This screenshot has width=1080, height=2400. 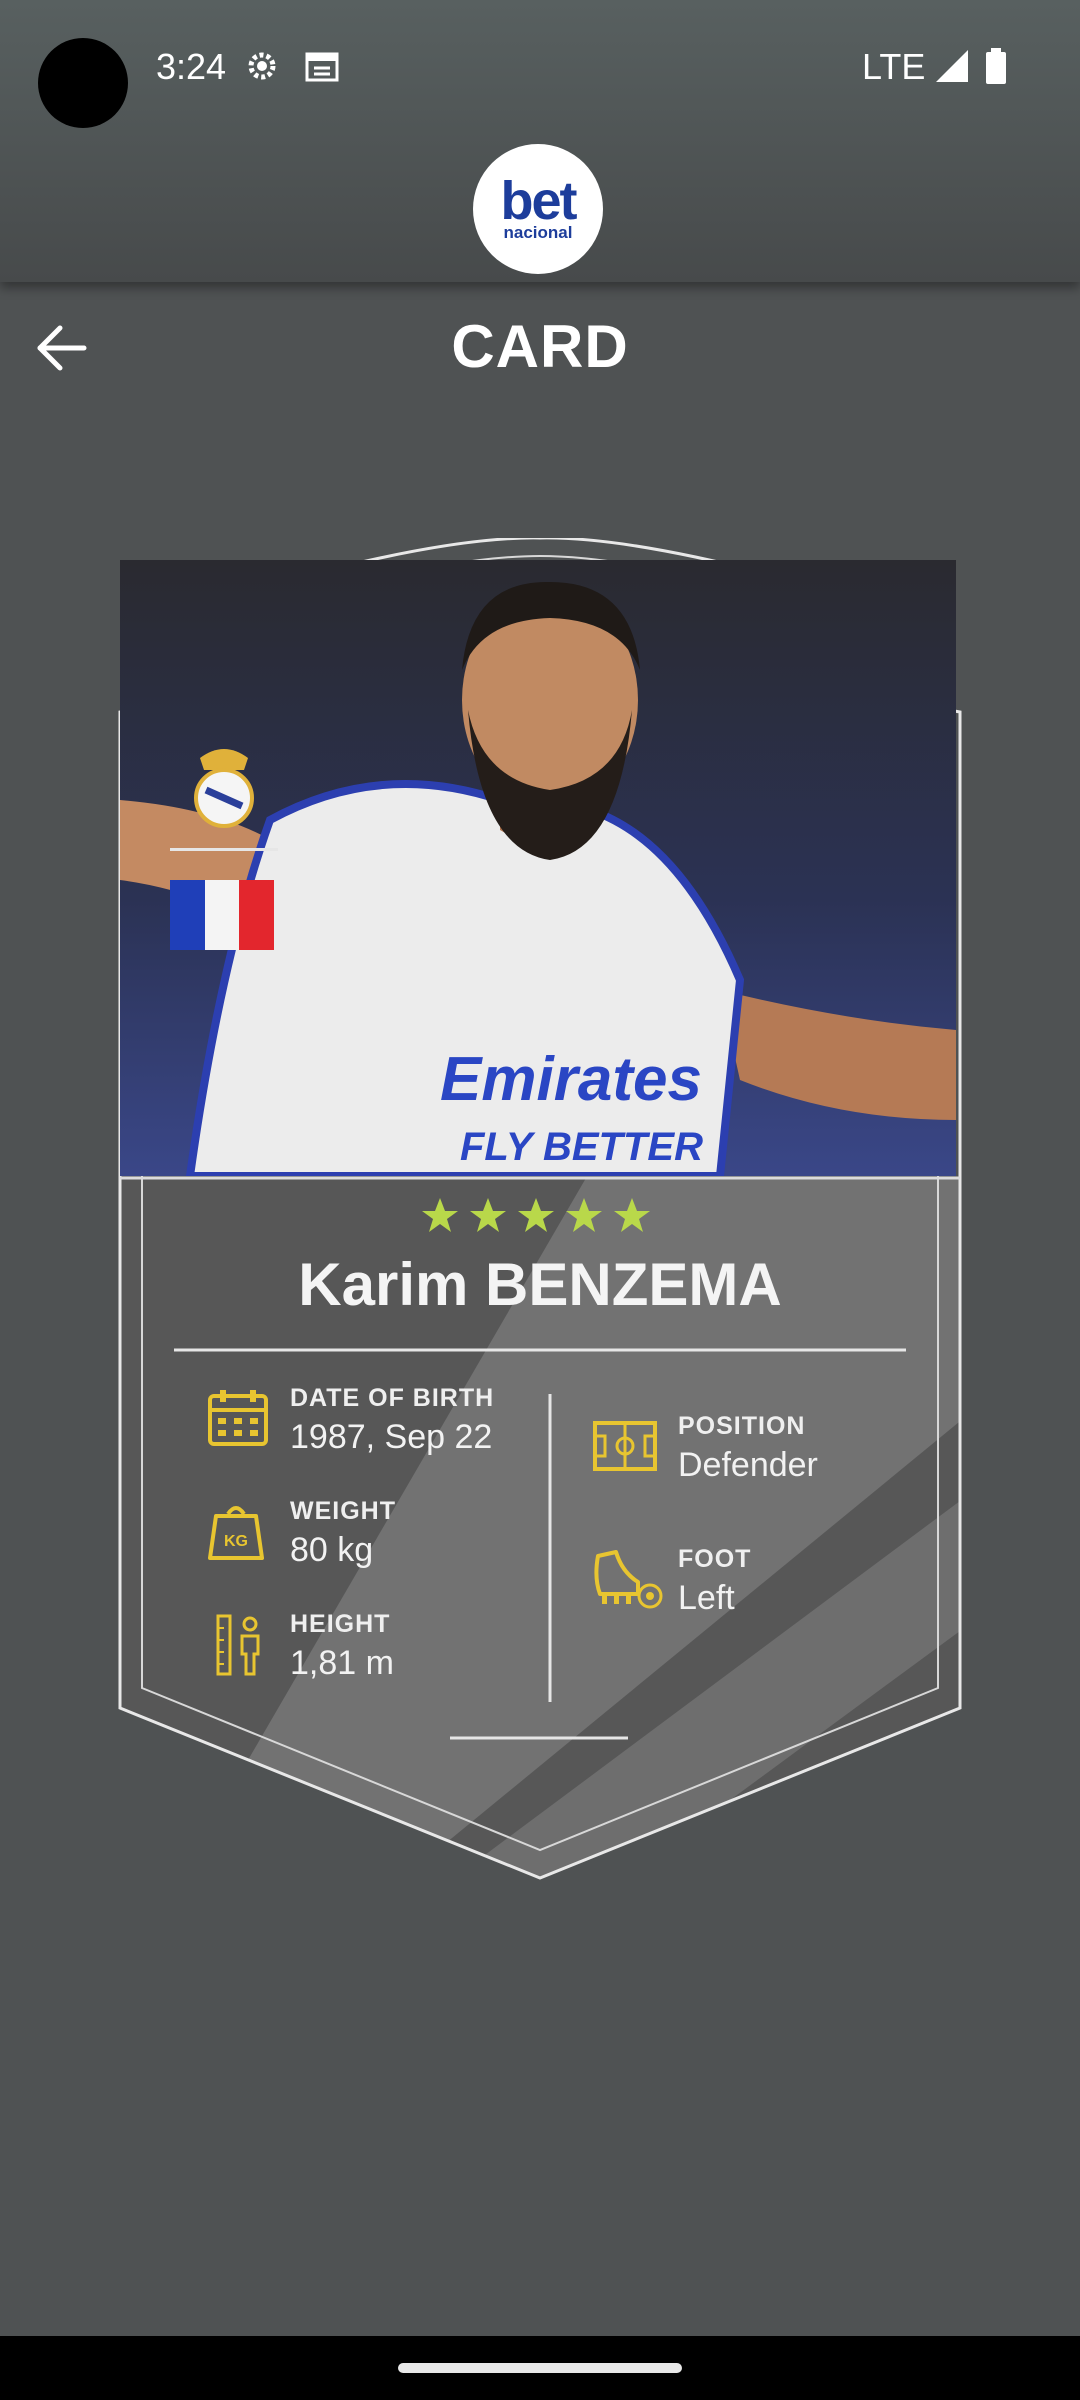 What do you see at coordinates (715, 1559) in the screenshot?
I see `foot-label: FOOT` at bounding box center [715, 1559].